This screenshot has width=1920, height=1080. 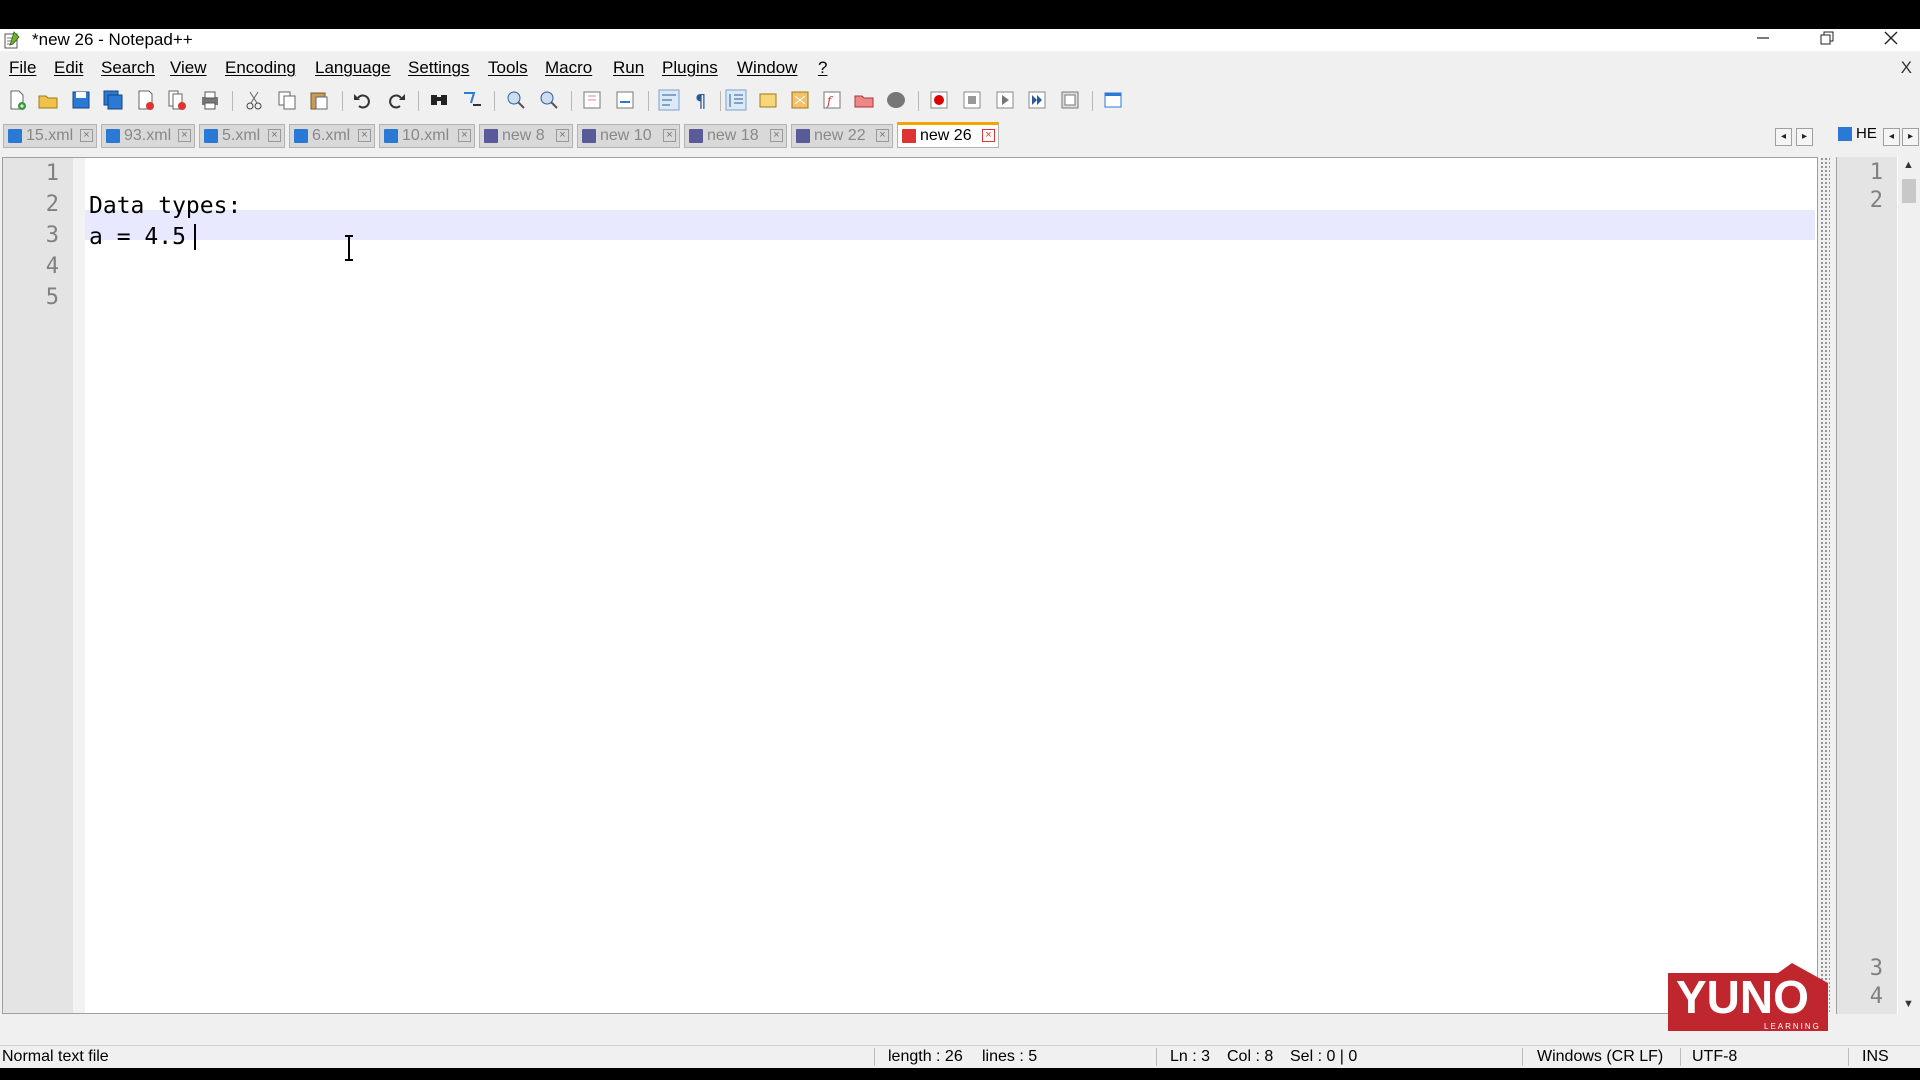 I want to click on i-beam-cursor-icon, so click(x=349, y=248).